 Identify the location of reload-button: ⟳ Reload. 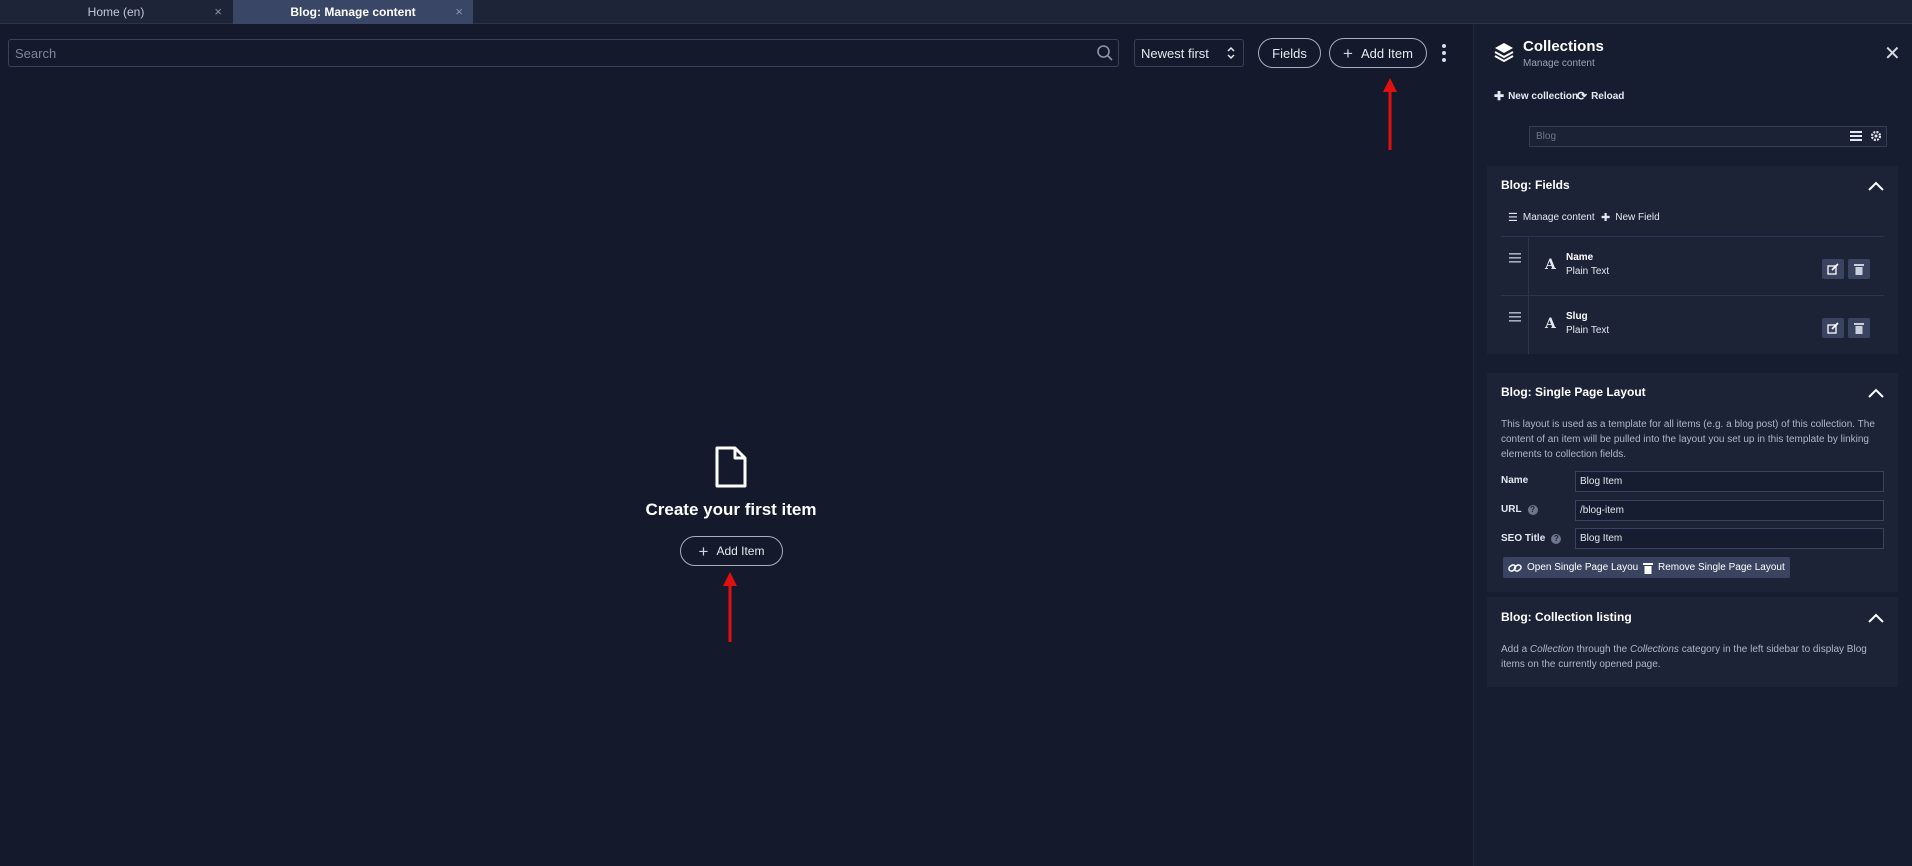
(1600, 96).